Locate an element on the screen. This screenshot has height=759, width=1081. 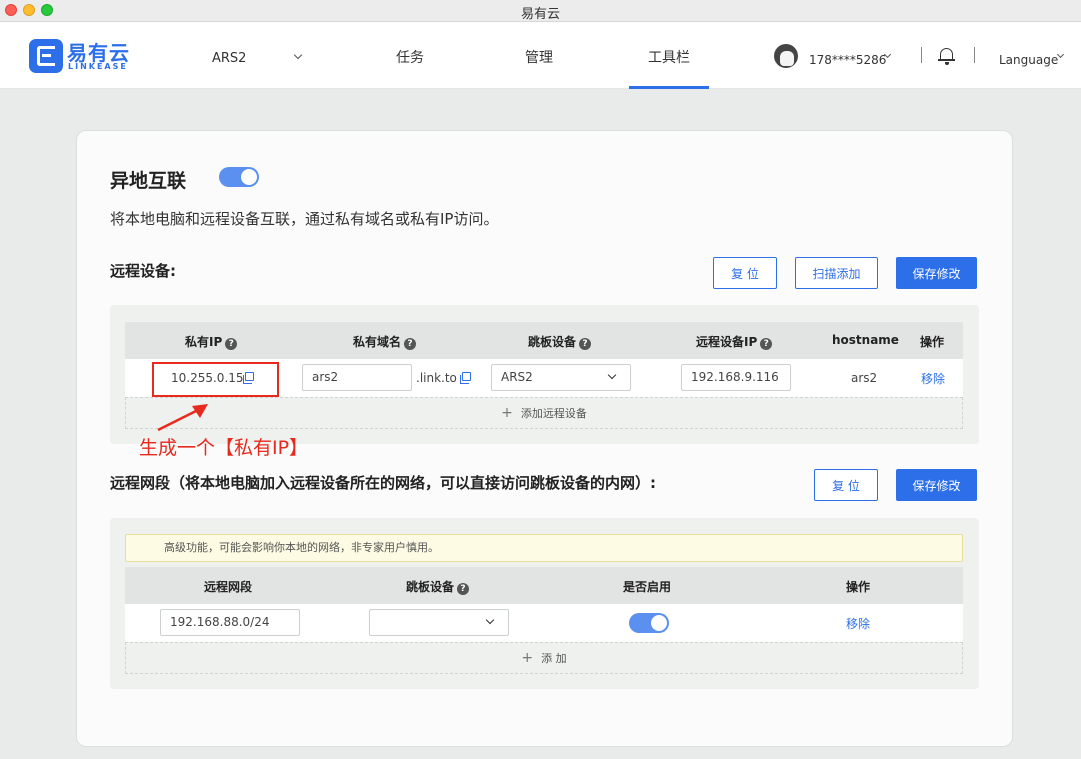
column-header: hostname is located at coordinates (865, 340).